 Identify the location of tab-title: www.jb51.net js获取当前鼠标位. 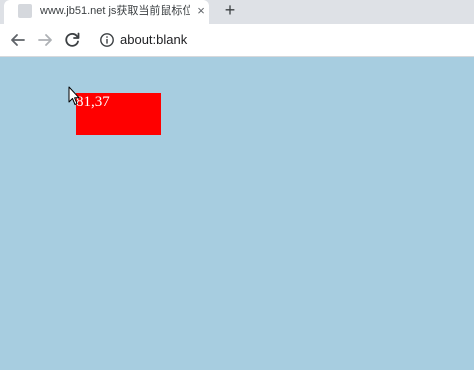
(115, 11).